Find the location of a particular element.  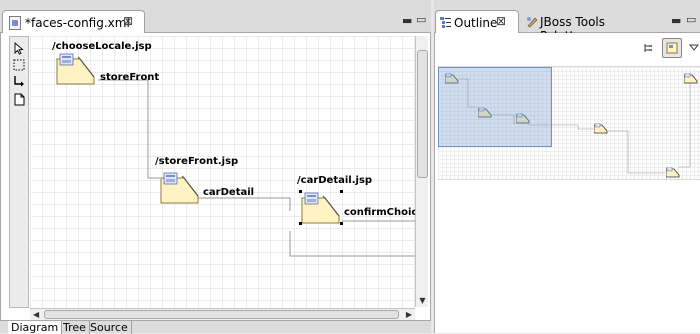

tab-jboss-tools-palette: JBoss Tools Palette is located at coordinates (581, 26).